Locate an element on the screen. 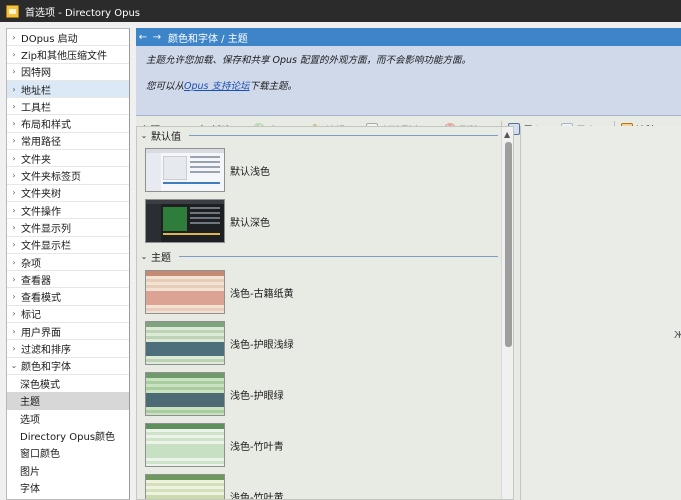 The height and width of the screenshot is (500, 681). preview-glyph: Ж is located at coordinates (677, 335).